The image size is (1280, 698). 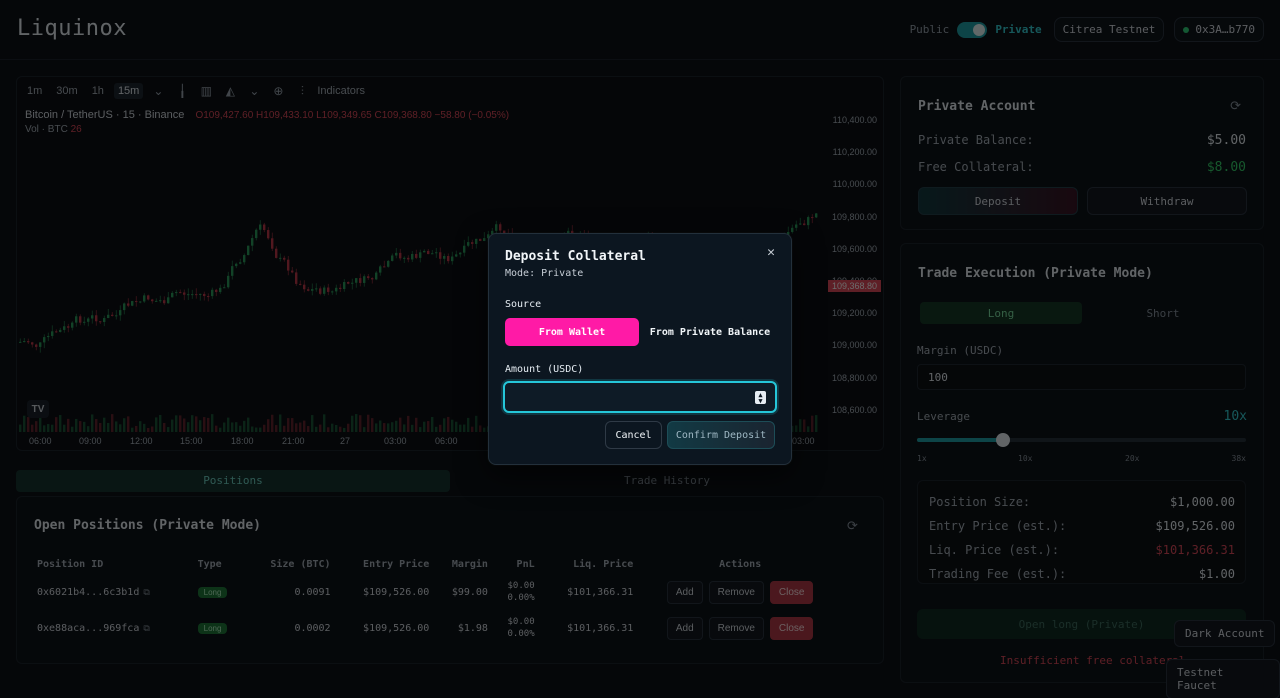 I want to click on price-tick: 109,800.00, so click(x=854, y=216).